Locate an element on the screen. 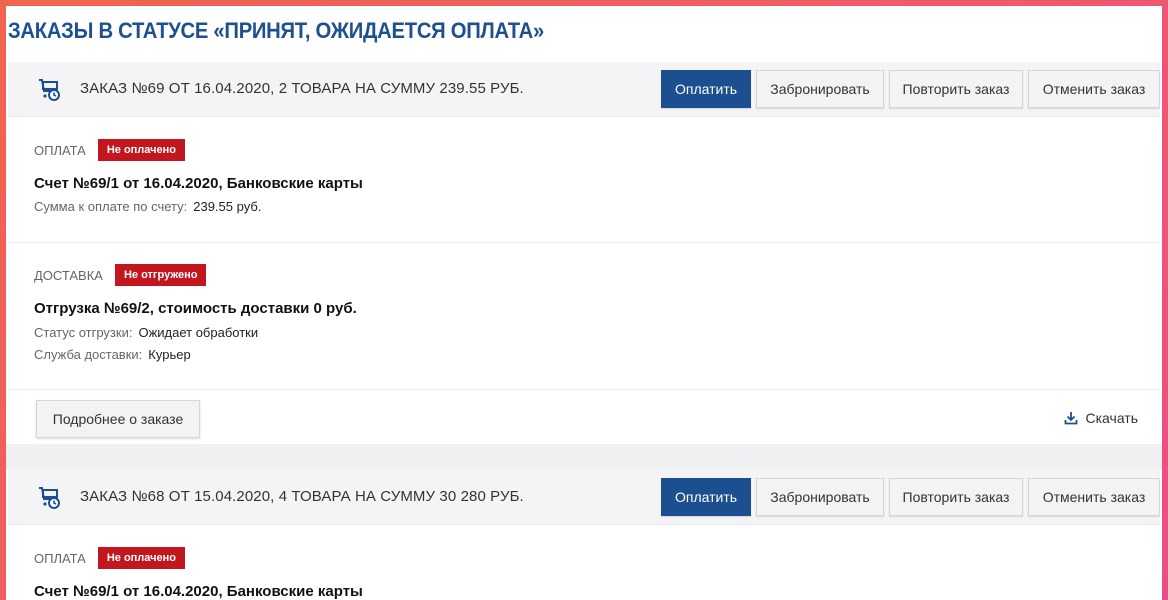 The width and height of the screenshot is (1168, 600). download-link: Скачать is located at coordinates (1101, 418).